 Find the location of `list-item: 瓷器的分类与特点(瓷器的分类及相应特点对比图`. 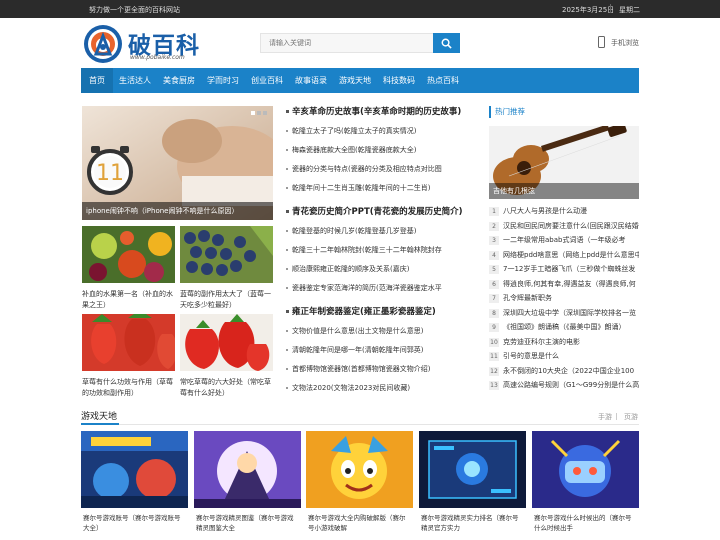

list-item: 瓷器的分类与特点(瓷器的分类及相应特点对比图 is located at coordinates (384, 169).